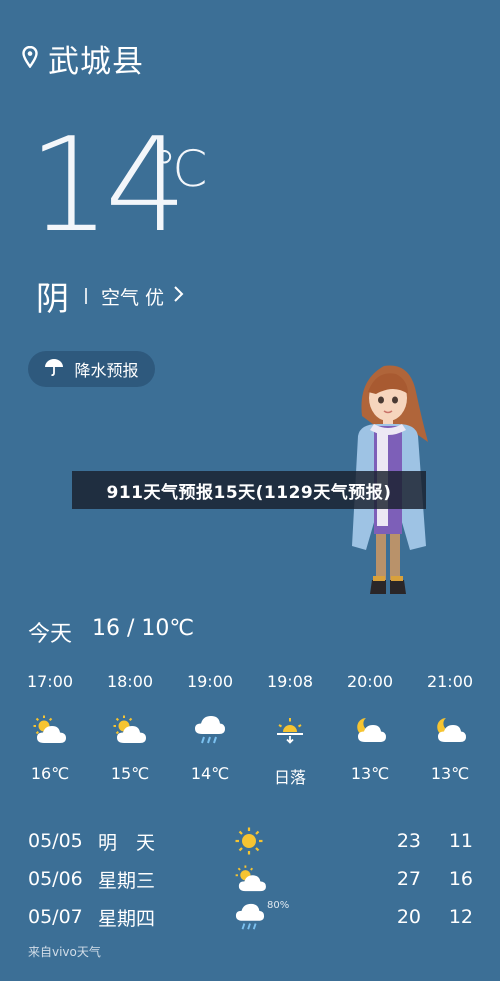 The height and width of the screenshot is (981, 500). What do you see at coordinates (52, 298) in the screenshot?
I see `weather-condition: 阴` at bounding box center [52, 298].